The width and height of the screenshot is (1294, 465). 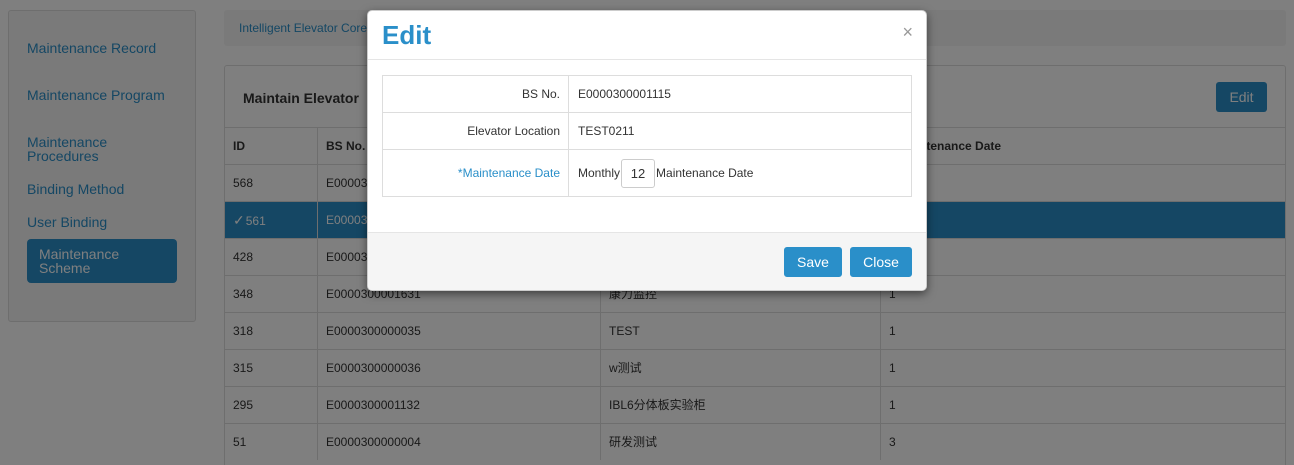 I want to click on modal-title: Edit, so click(x=407, y=35).